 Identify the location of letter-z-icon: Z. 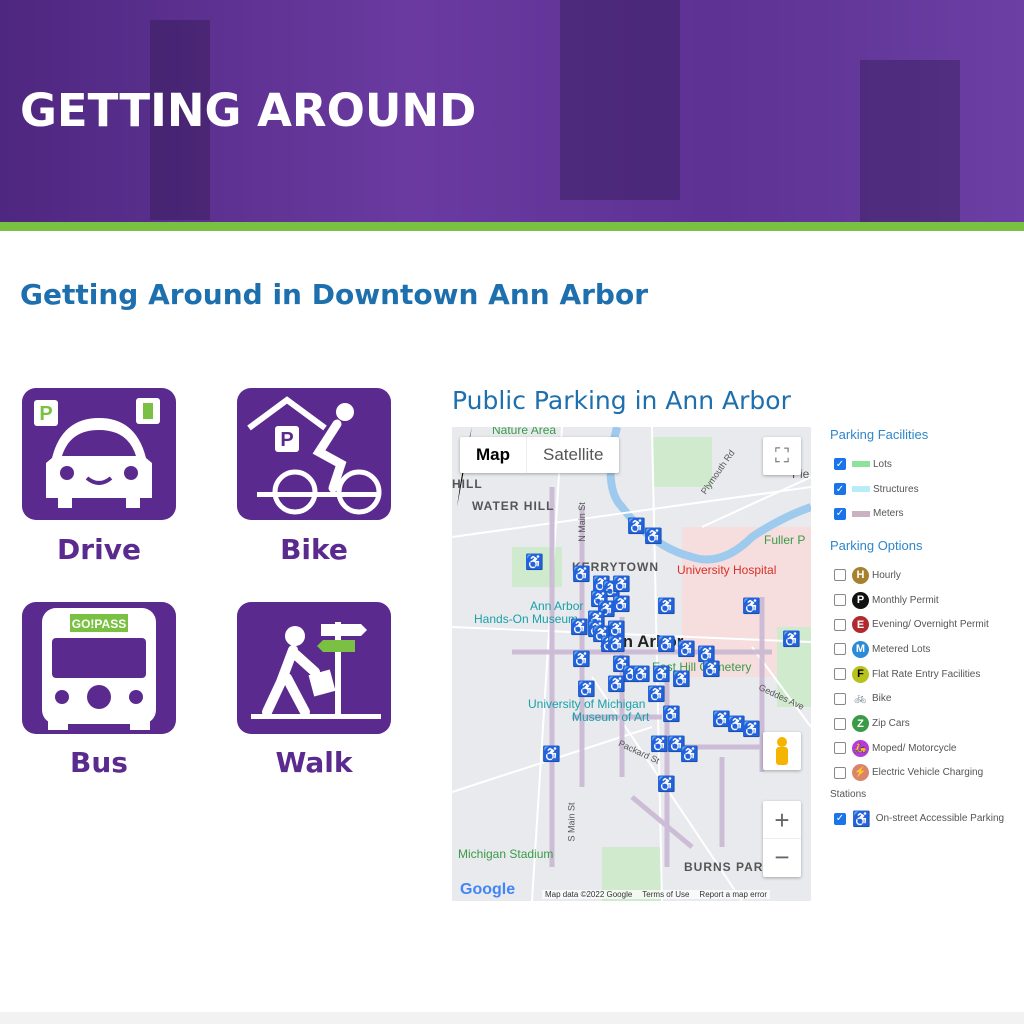
(860, 724).